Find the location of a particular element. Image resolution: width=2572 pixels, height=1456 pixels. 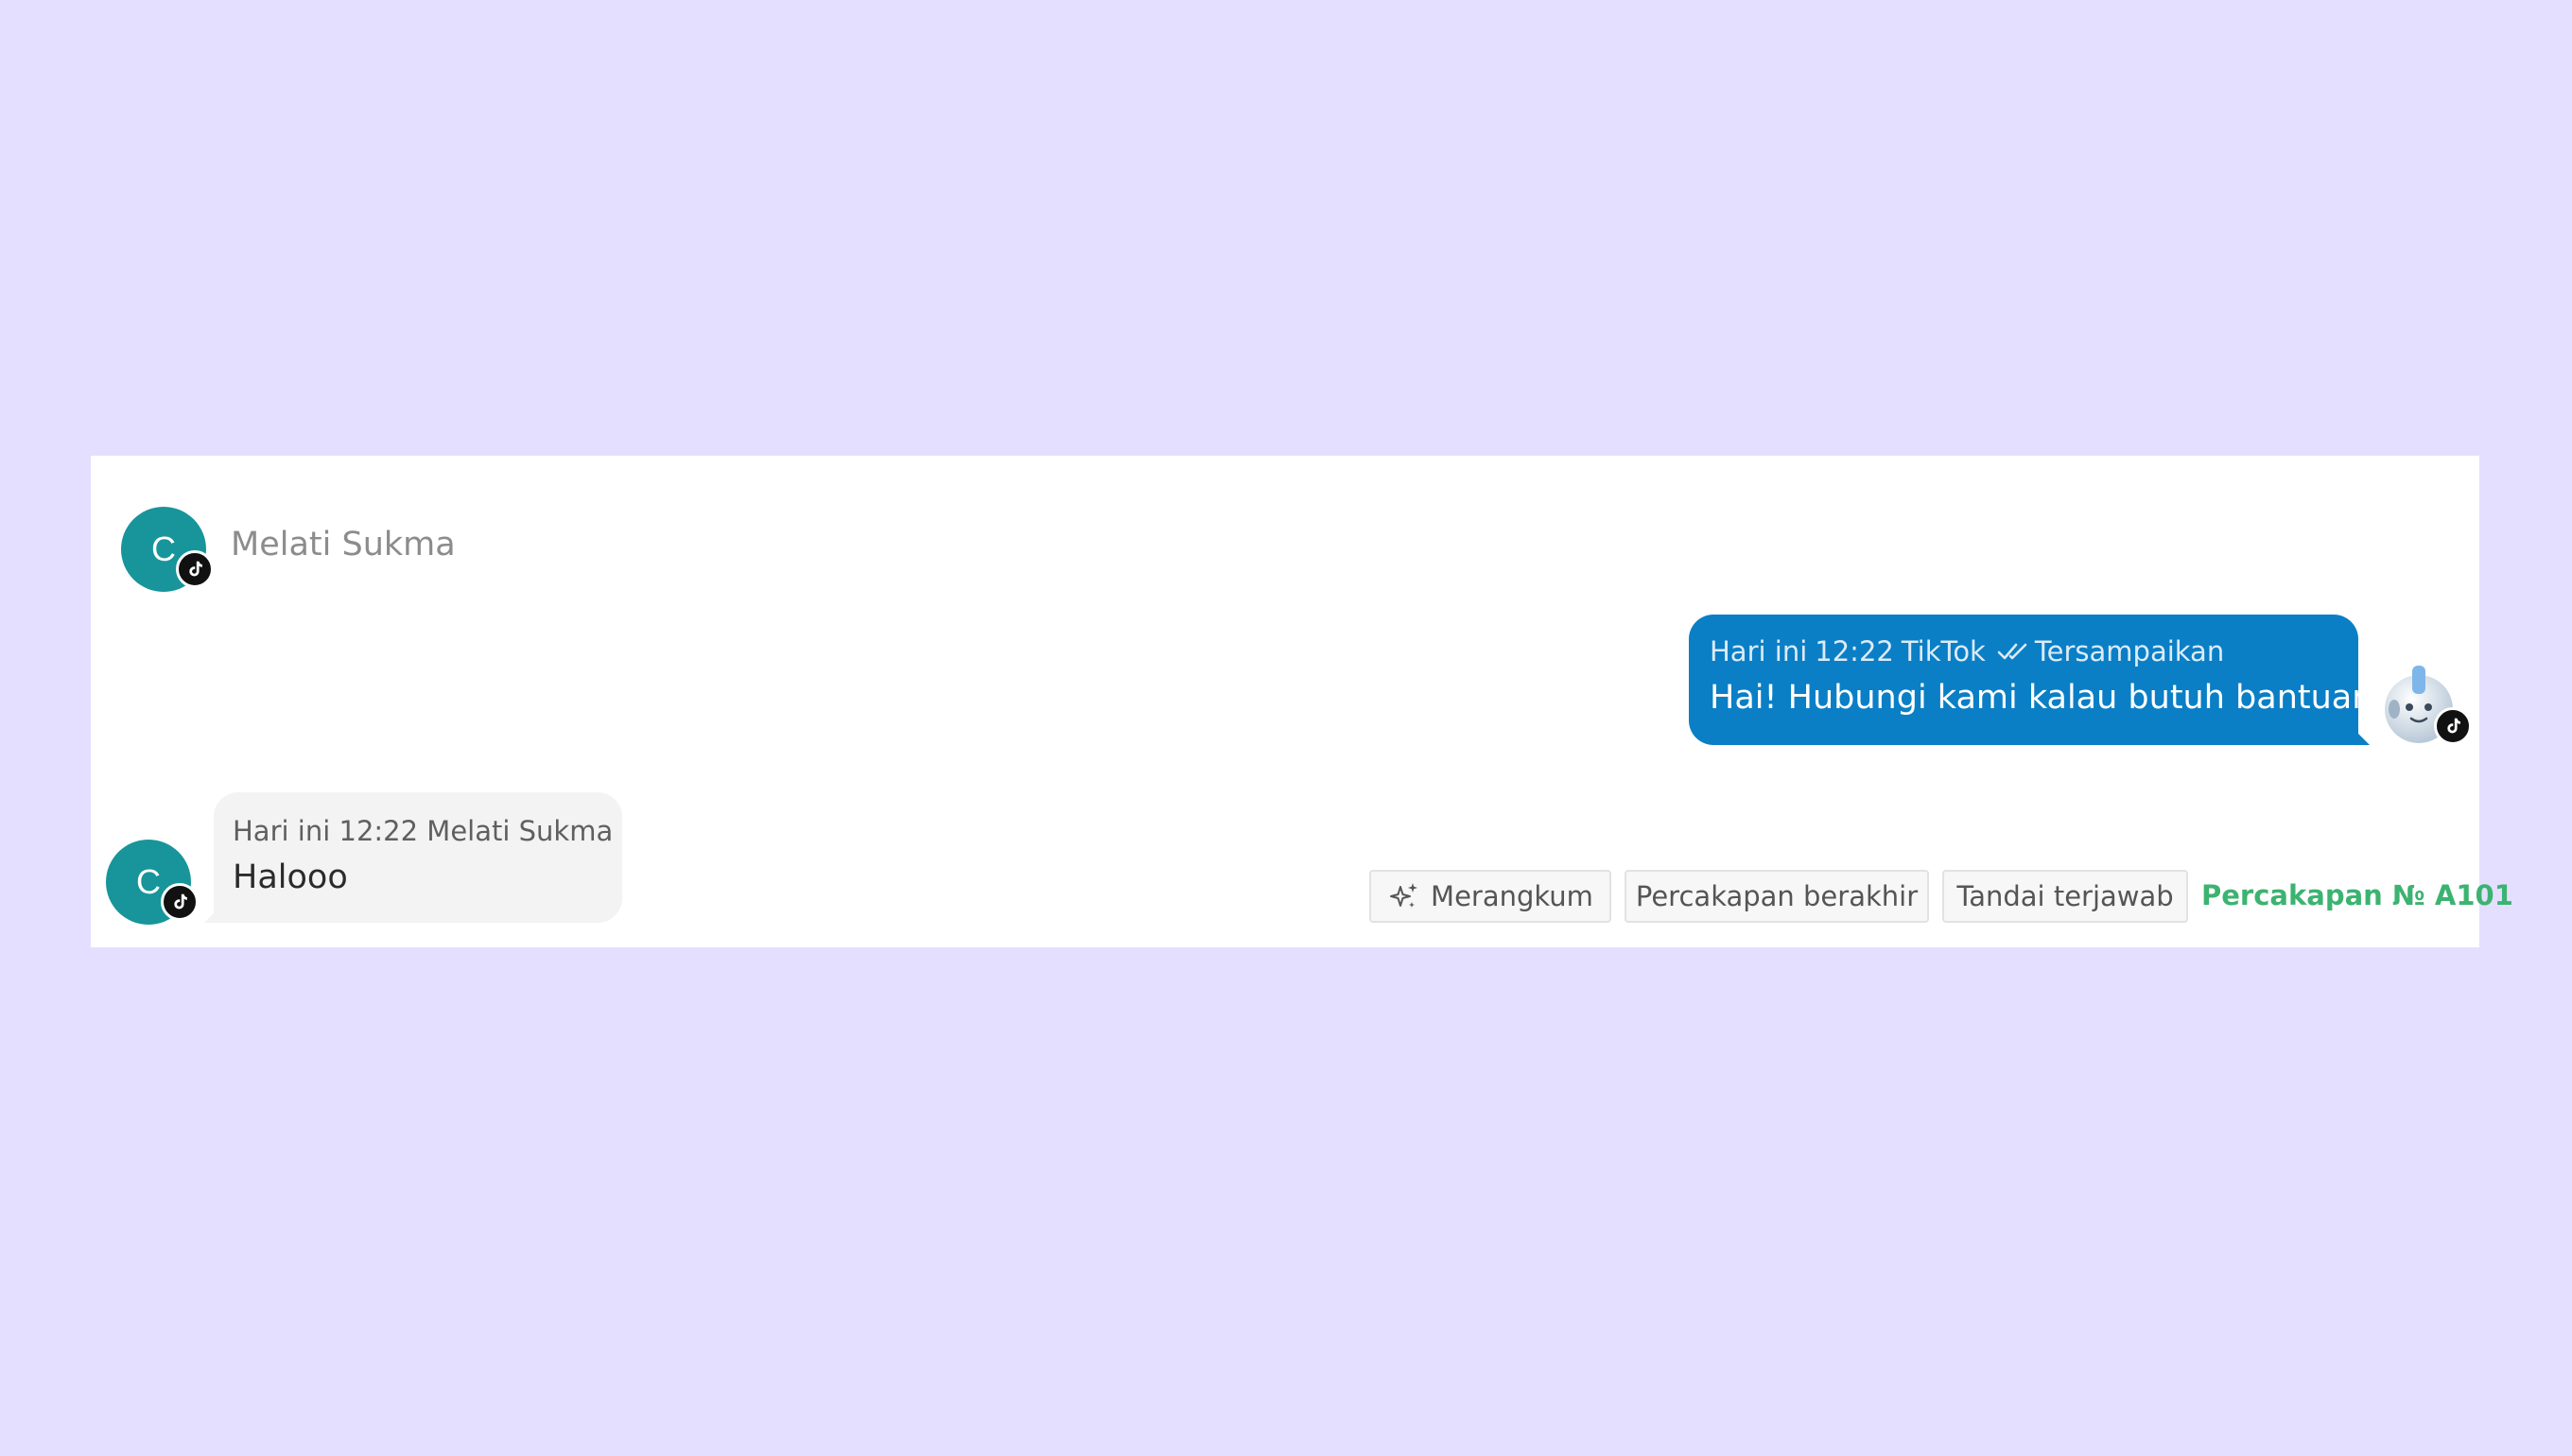

mark-answered-button: Tandai terjawab is located at coordinates (2065, 896).